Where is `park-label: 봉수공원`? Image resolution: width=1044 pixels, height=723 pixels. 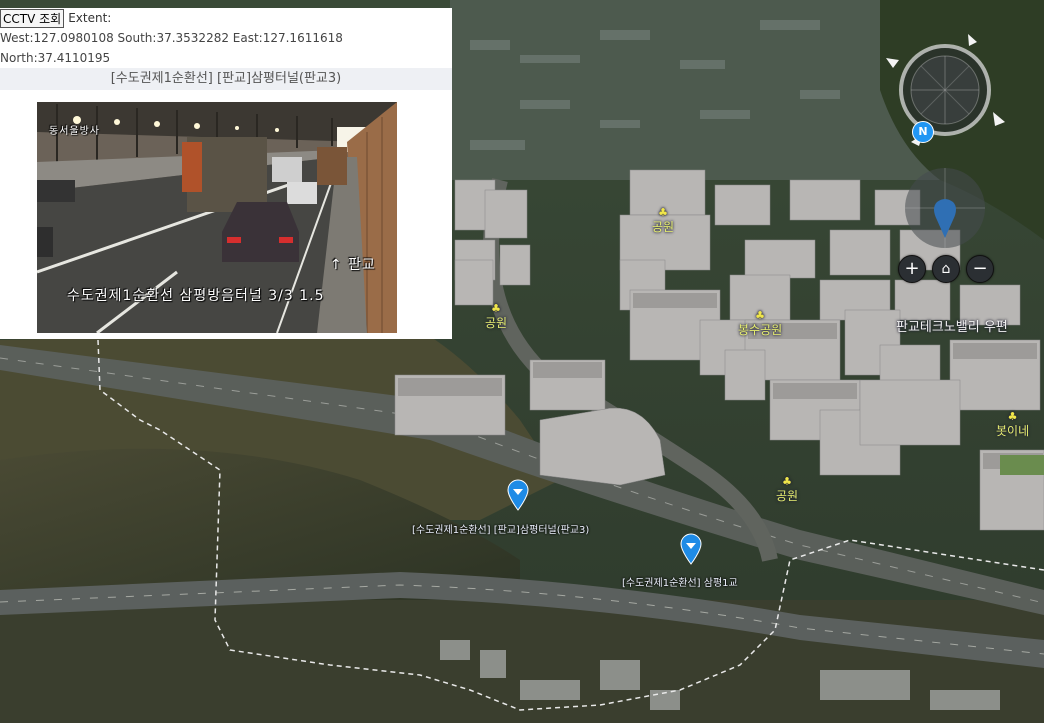
park-label: 봉수공원 is located at coordinates (760, 324).